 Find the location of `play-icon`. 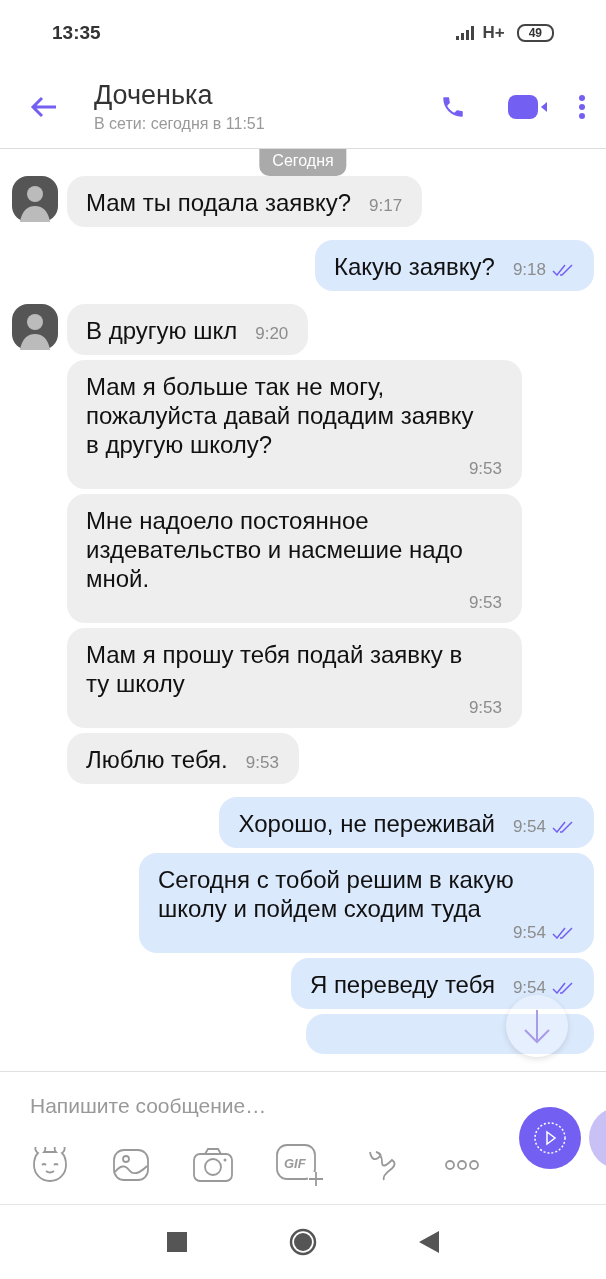

play-icon is located at coordinates (550, 1138).